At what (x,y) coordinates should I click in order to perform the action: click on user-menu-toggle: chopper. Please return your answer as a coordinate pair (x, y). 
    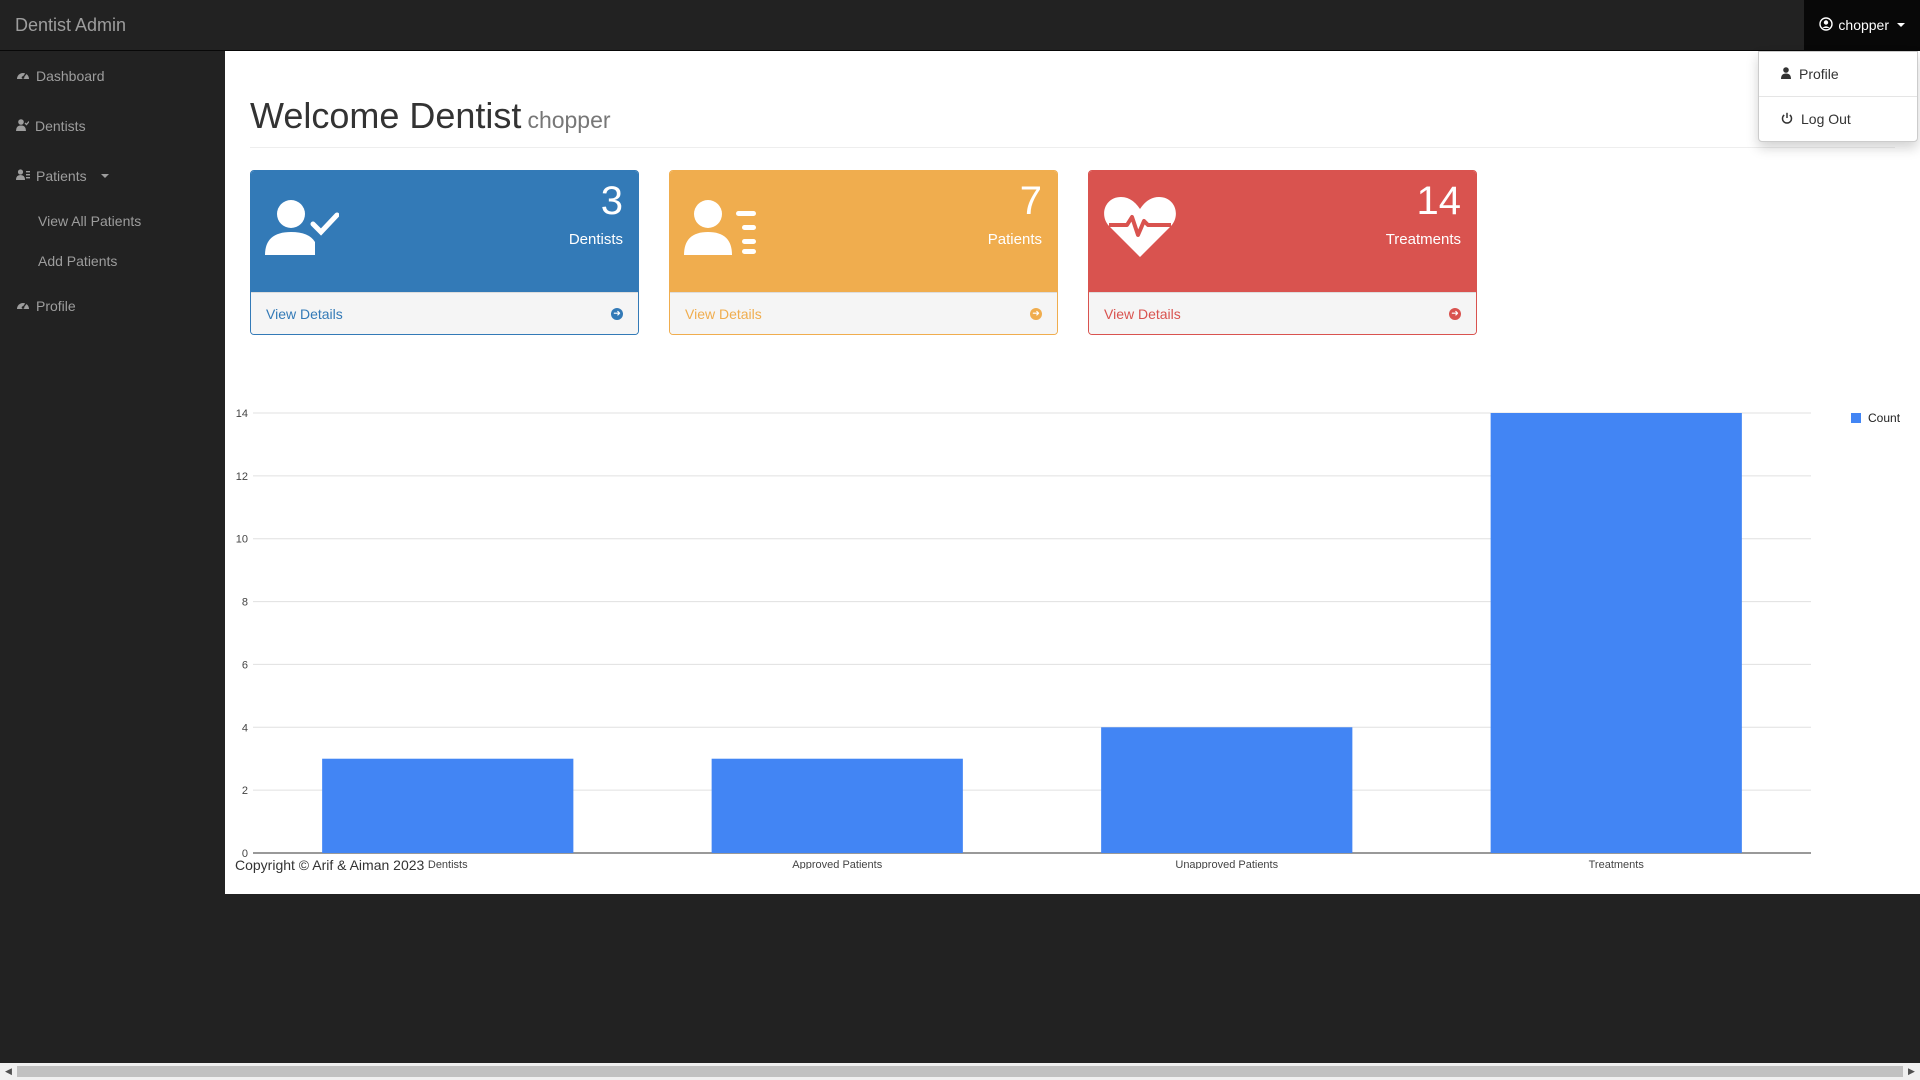
    Looking at the image, I should click on (1862, 25).